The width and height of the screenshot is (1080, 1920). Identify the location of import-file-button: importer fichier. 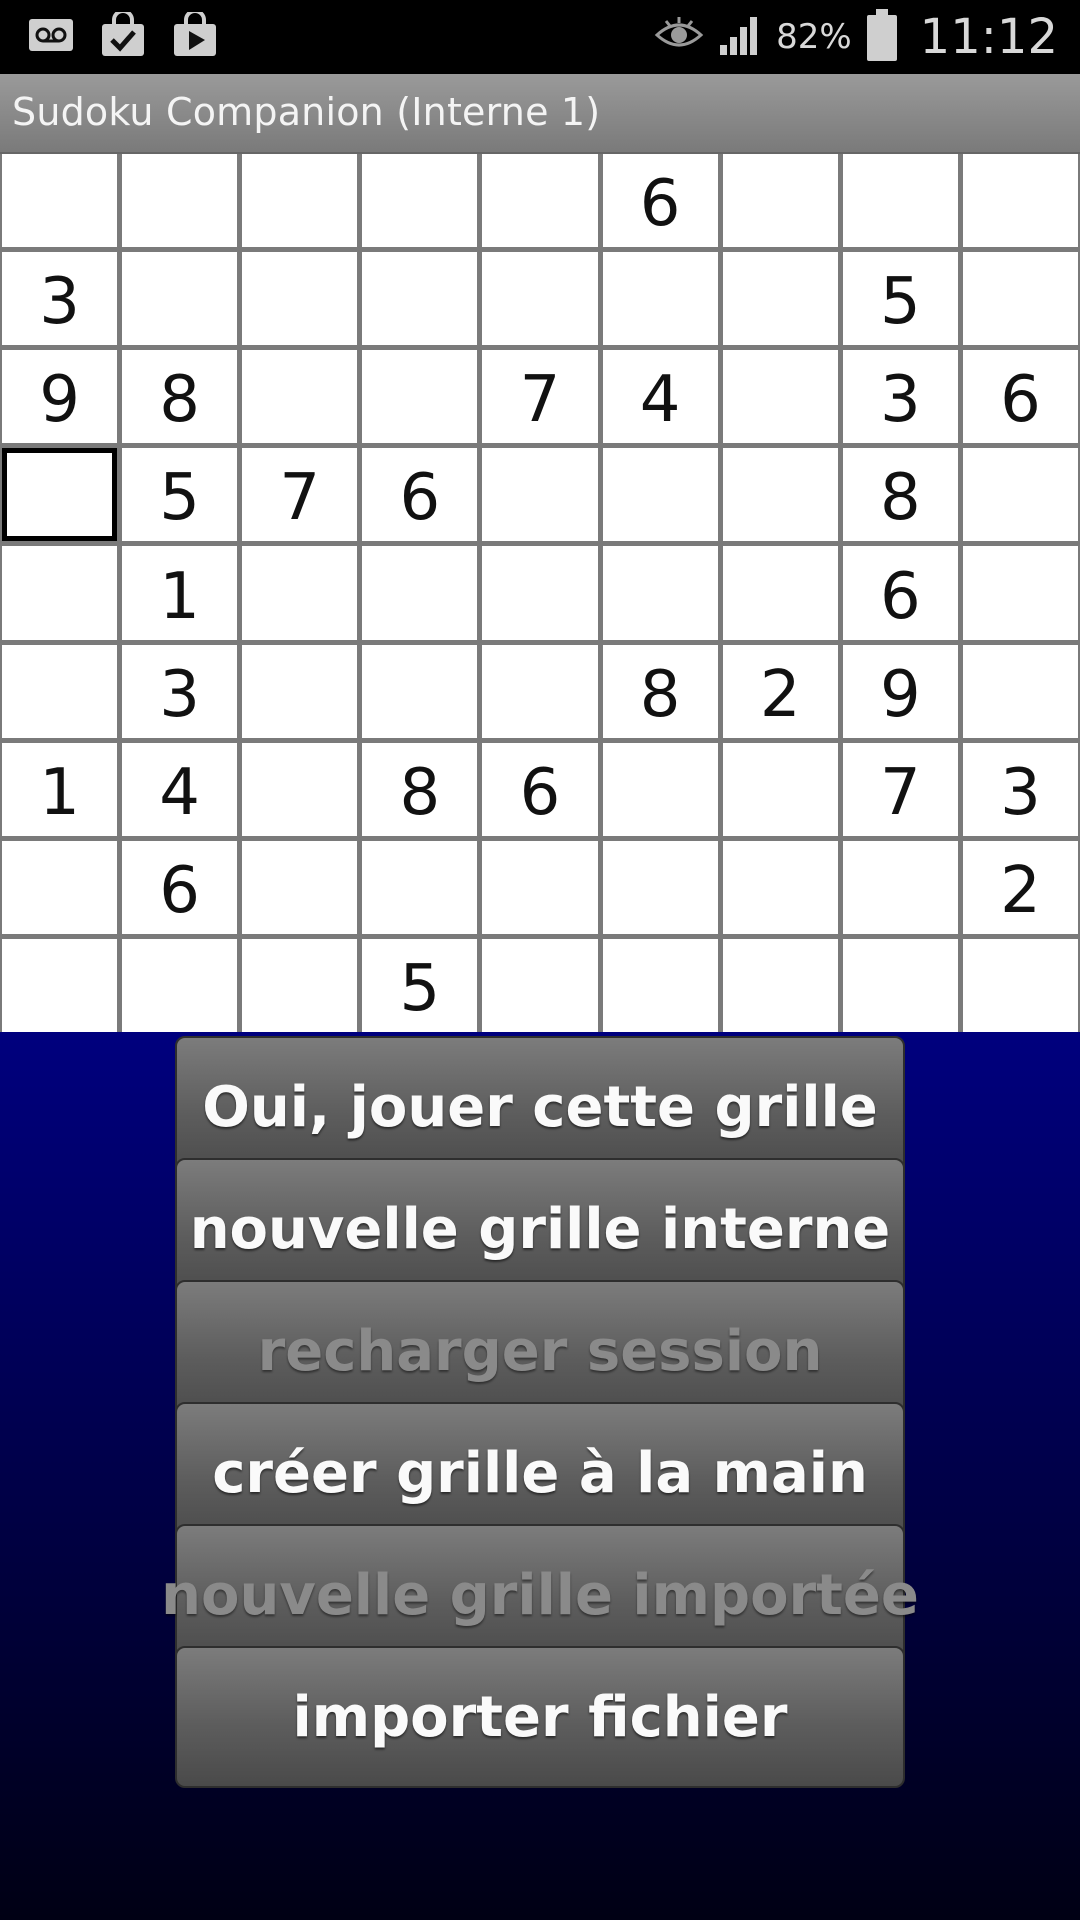
(540, 1717).